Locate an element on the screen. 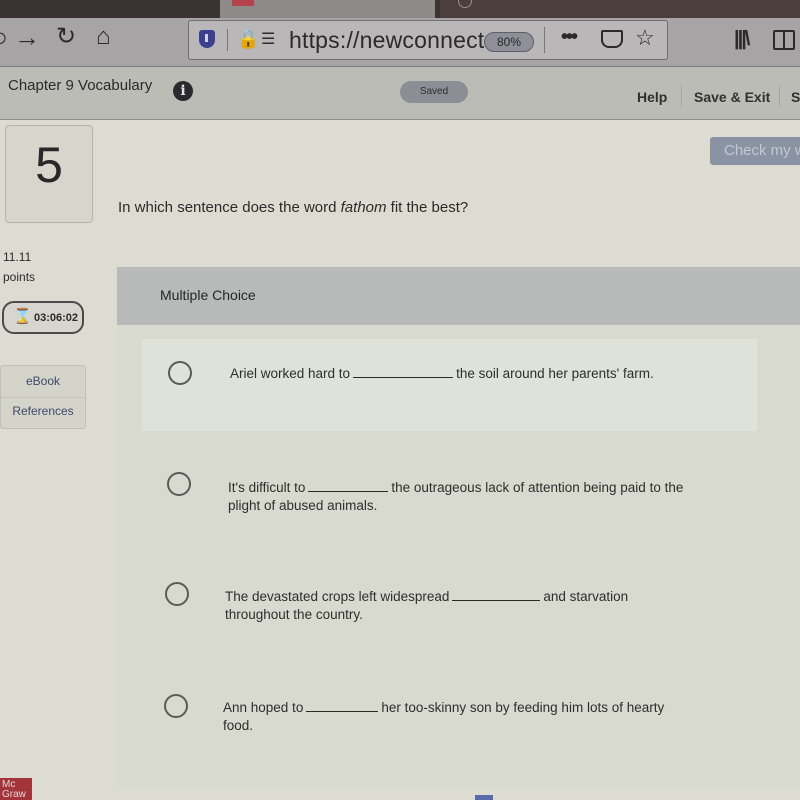 This screenshot has width=800, height=800. multiple-choice-title: Multiple Choice is located at coordinates (208, 295).